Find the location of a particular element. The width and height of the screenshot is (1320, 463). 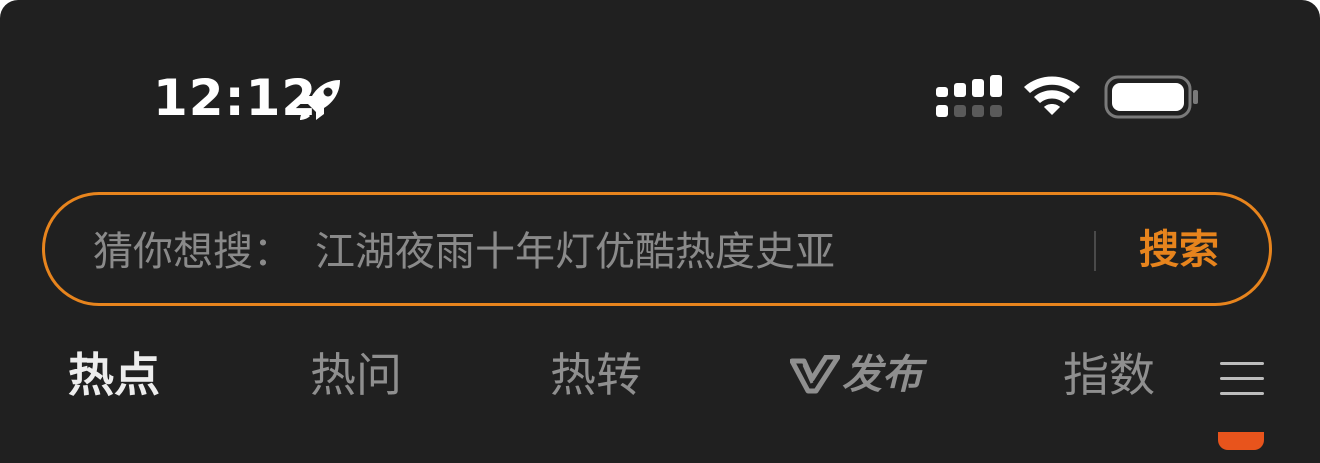

search-button: 搜索 is located at coordinates (1179, 250).